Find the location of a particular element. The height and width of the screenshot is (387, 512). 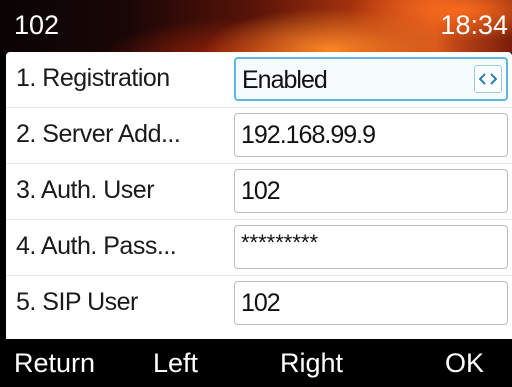

return-softkey: Return is located at coordinates (54, 363).